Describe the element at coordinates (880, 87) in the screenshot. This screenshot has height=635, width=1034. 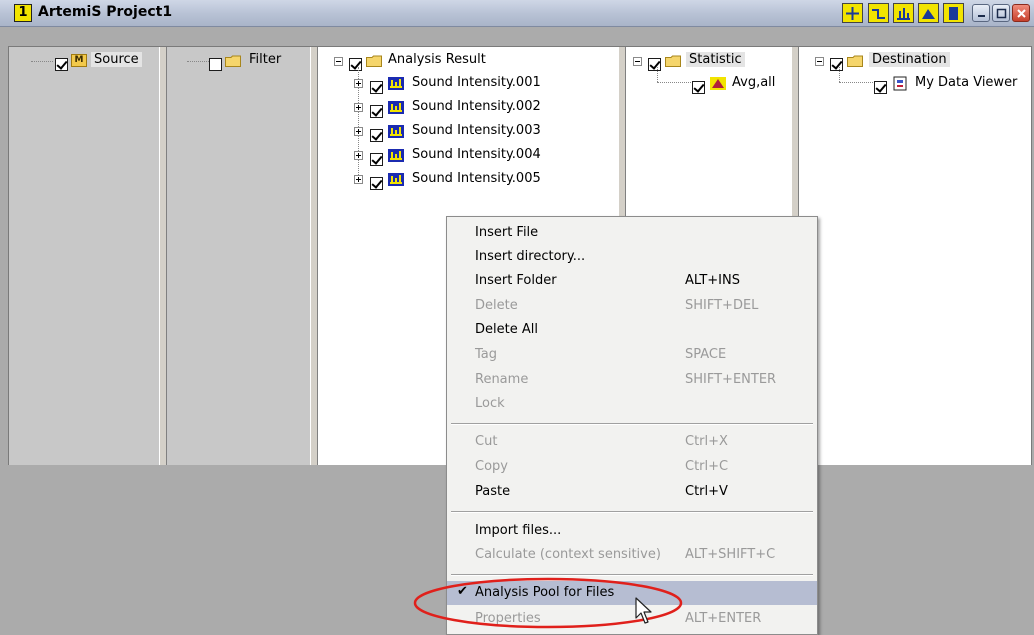
I see `destination-item-checkbox` at that location.